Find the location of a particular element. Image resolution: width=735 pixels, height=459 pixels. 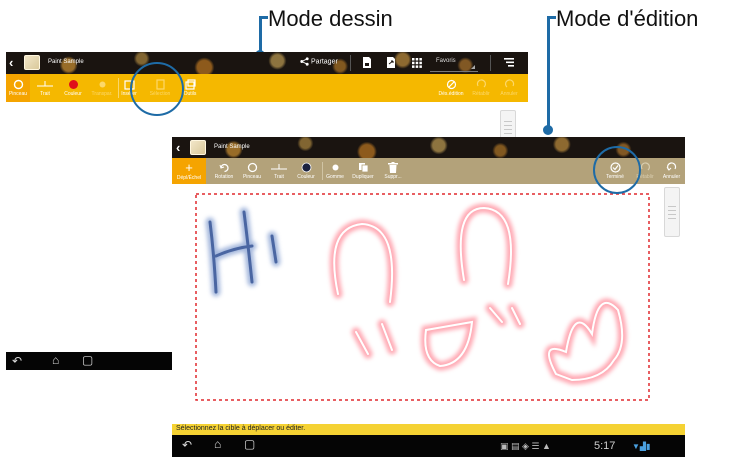

tool-move-label: Dépl/Échel is located at coordinates (189, 178).